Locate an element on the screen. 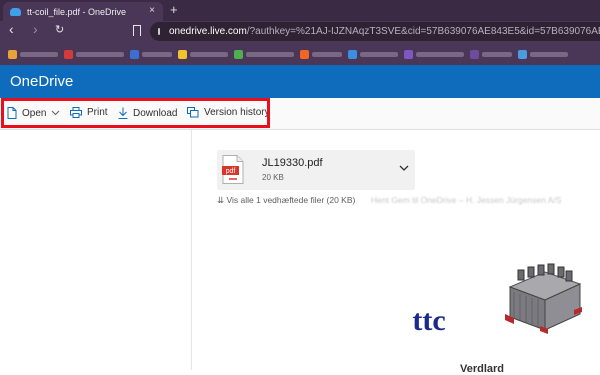 The image size is (600, 375). bookmarks-bar is located at coordinates (300, 54).